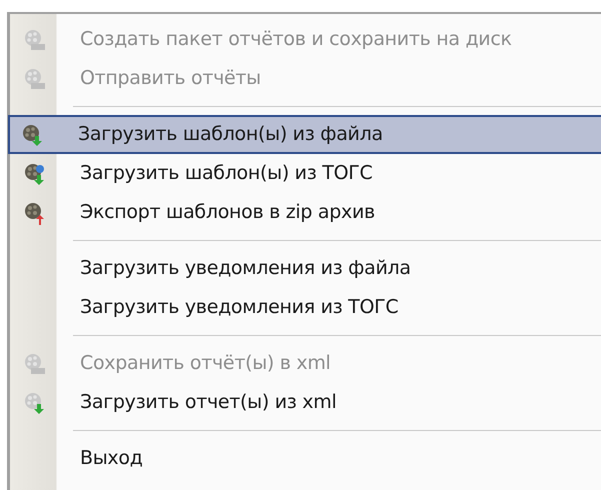 The width and height of the screenshot is (601, 490). What do you see at coordinates (35, 402) in the screenshot?
I see `emblem-download-icon` at bounding box center [35, 402].